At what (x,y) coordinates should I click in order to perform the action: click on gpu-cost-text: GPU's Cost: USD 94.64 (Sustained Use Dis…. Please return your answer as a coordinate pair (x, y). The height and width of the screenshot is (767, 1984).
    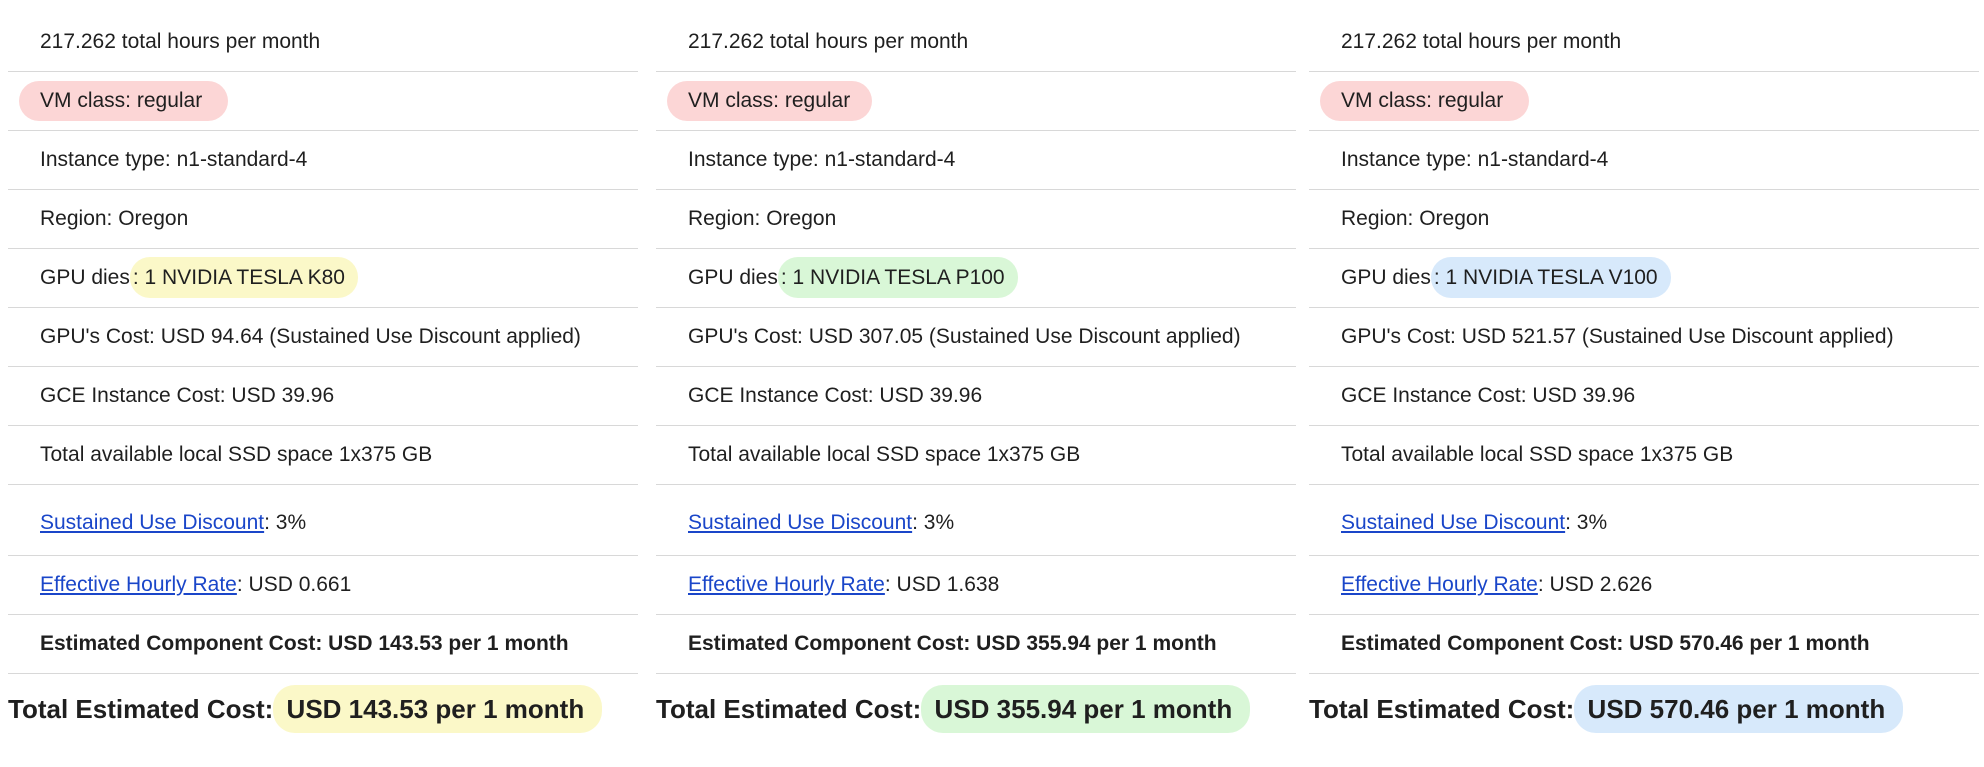
    Looking at the image, I should click on (310, 336).